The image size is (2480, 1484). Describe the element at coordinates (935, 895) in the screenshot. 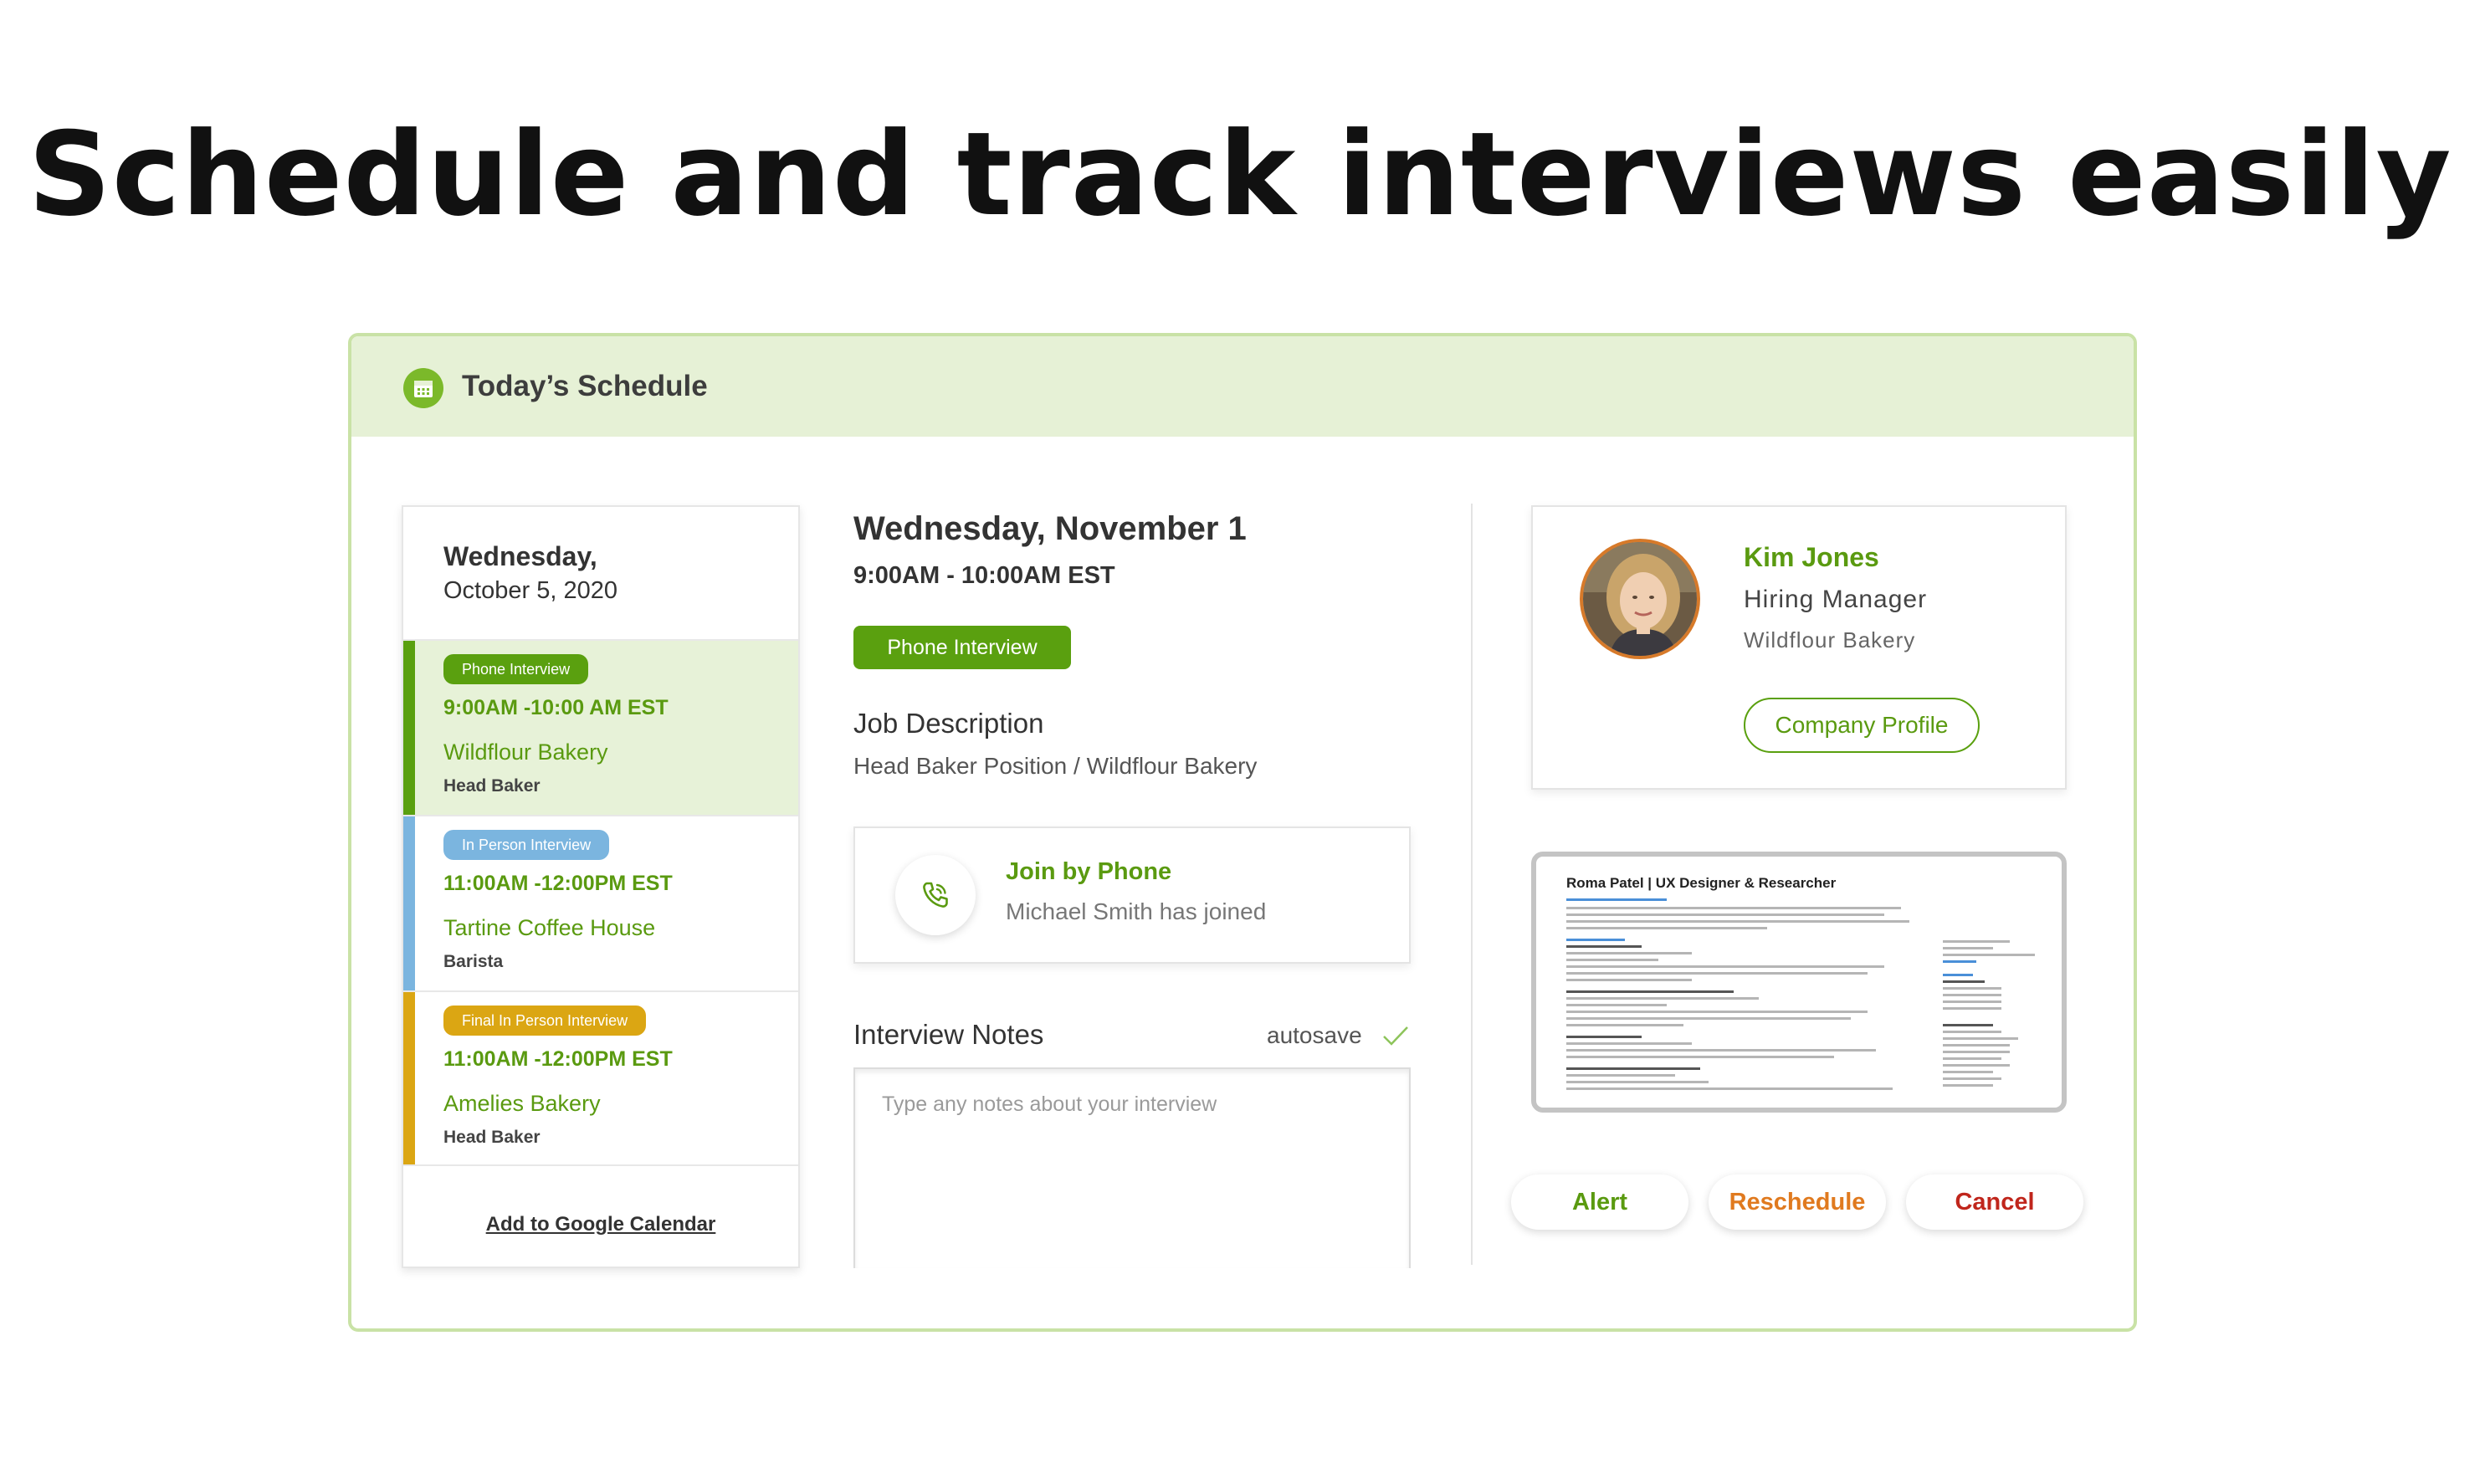

I see `phone-call-icon` at that location.